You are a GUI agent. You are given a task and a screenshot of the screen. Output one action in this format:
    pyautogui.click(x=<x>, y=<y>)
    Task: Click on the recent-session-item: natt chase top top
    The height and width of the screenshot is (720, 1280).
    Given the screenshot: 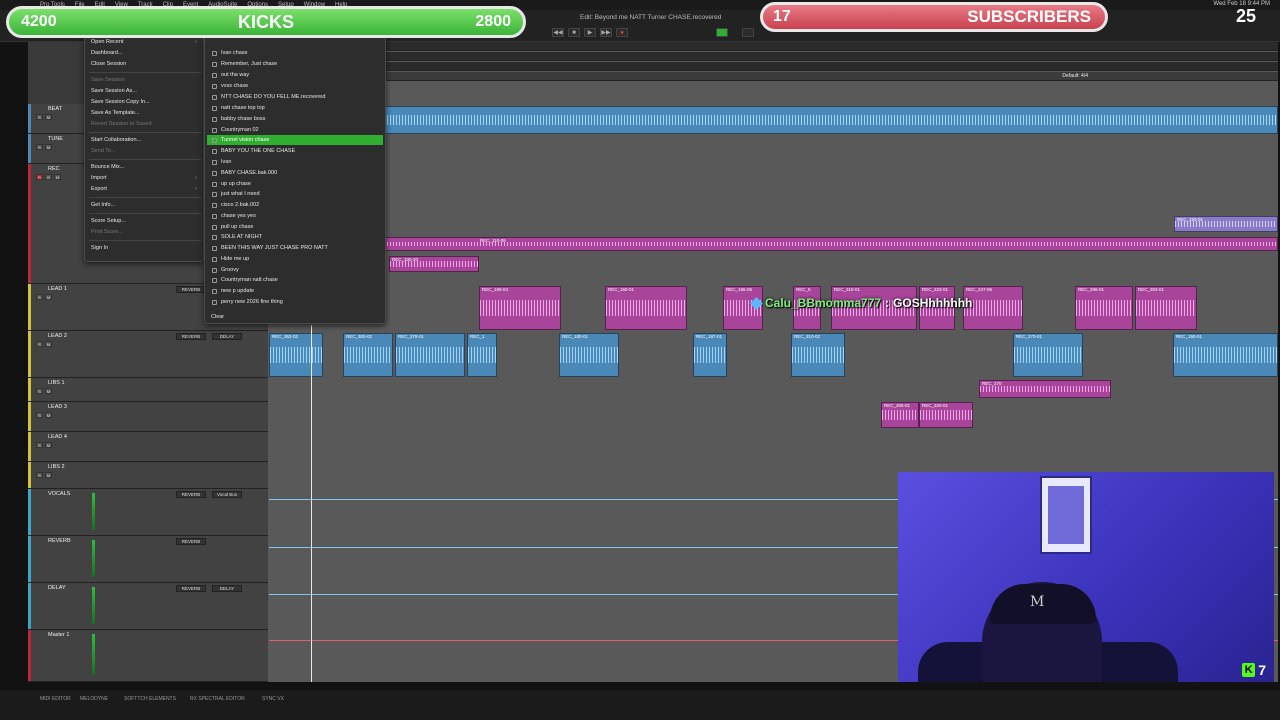 What is the action you would take?
    pyautogui.click(x=295, y=108)
    